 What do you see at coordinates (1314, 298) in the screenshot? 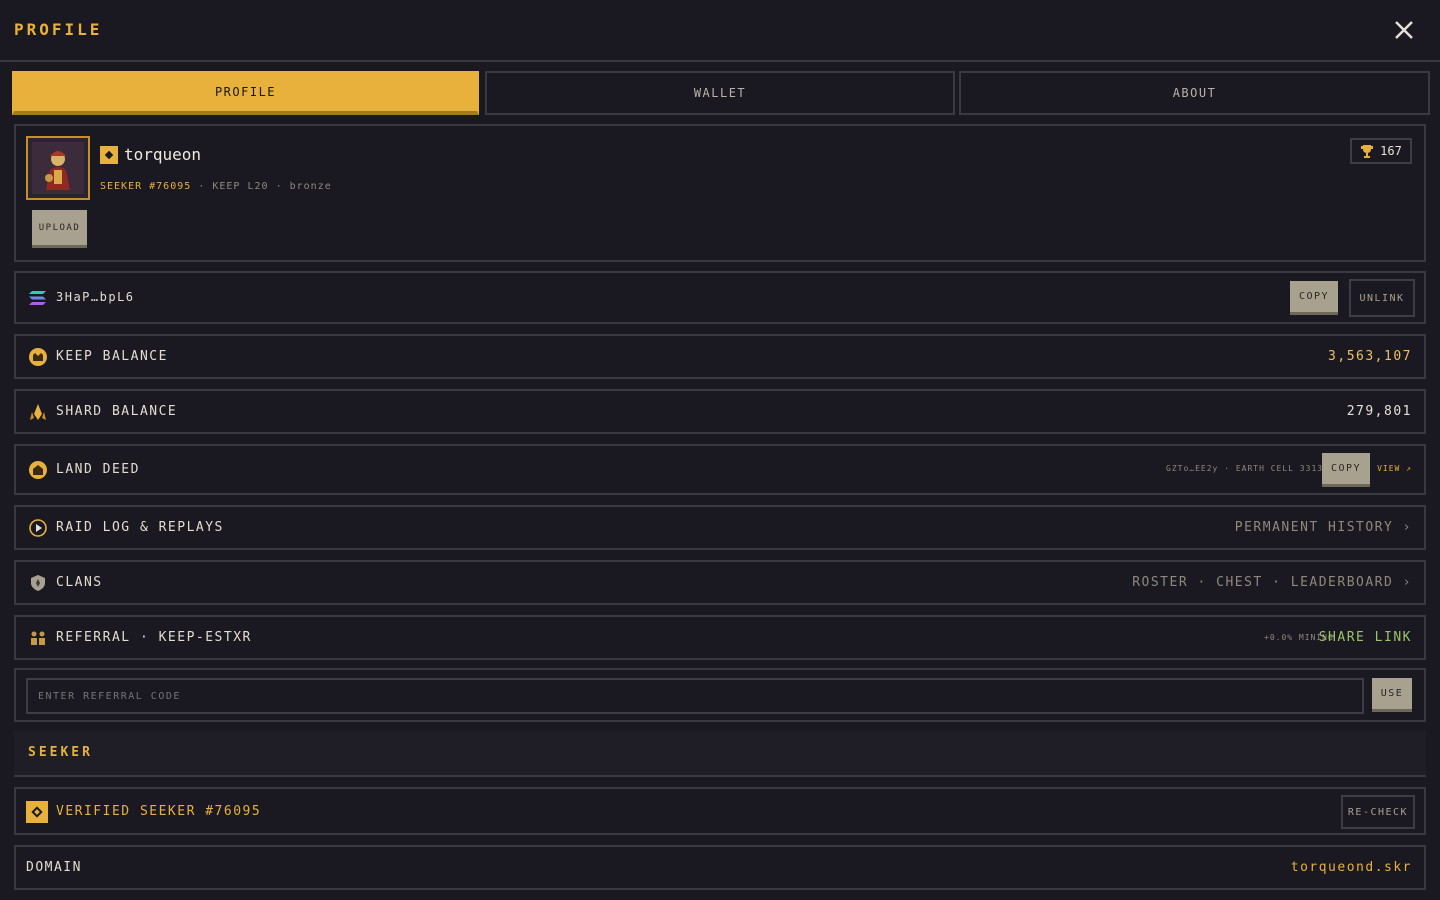
I see `copy-wallet-button: COPY` at bounding box center [1314, 298].